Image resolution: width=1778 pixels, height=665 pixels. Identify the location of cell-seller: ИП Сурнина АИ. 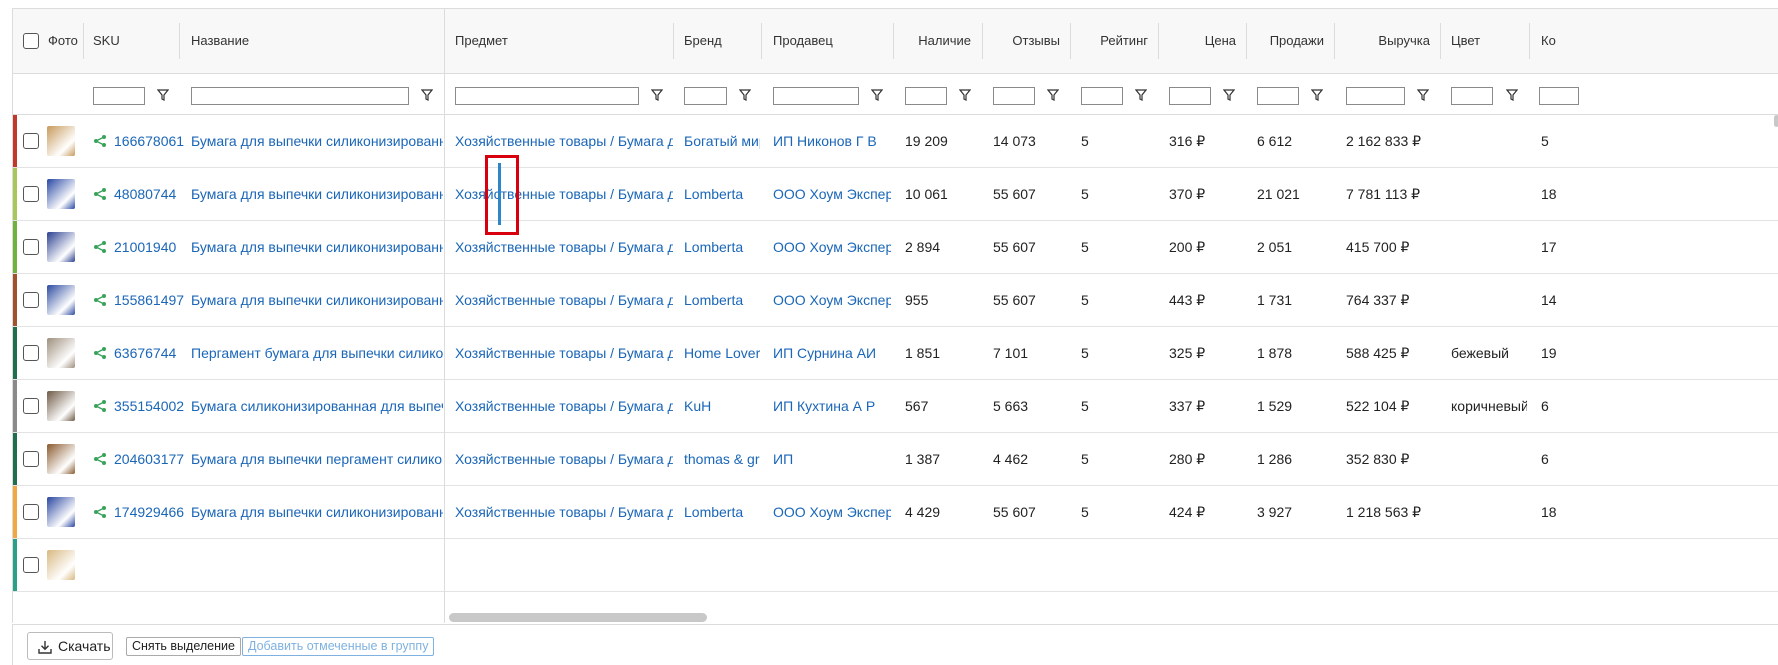
(832, 353).